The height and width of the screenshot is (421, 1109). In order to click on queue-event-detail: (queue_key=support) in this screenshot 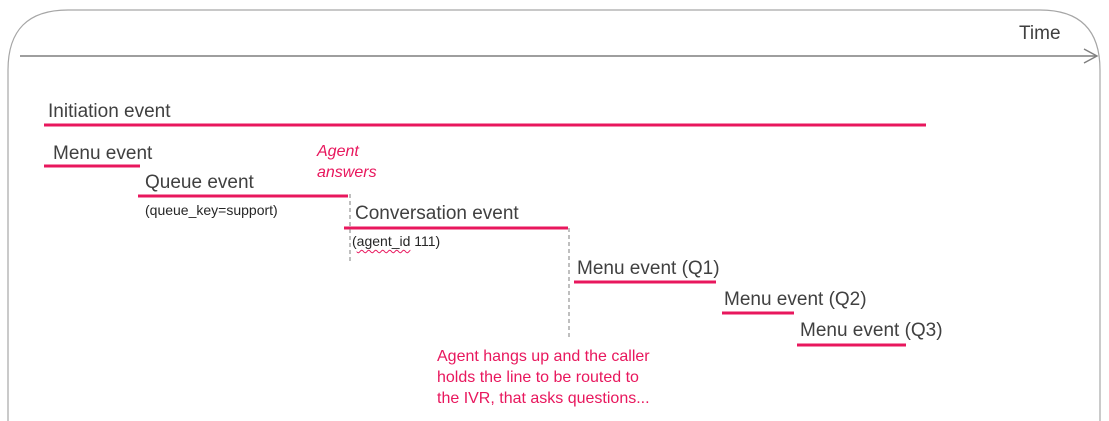, I will do `click(211, 210)`.